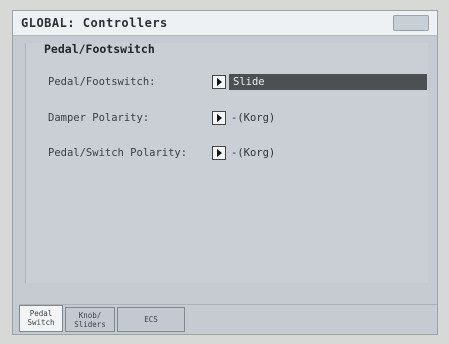  What do you see at coordinates (41, 322) in the screenshot?
I see `tab-label-line2: Switch` at bounding box center [41, 322].